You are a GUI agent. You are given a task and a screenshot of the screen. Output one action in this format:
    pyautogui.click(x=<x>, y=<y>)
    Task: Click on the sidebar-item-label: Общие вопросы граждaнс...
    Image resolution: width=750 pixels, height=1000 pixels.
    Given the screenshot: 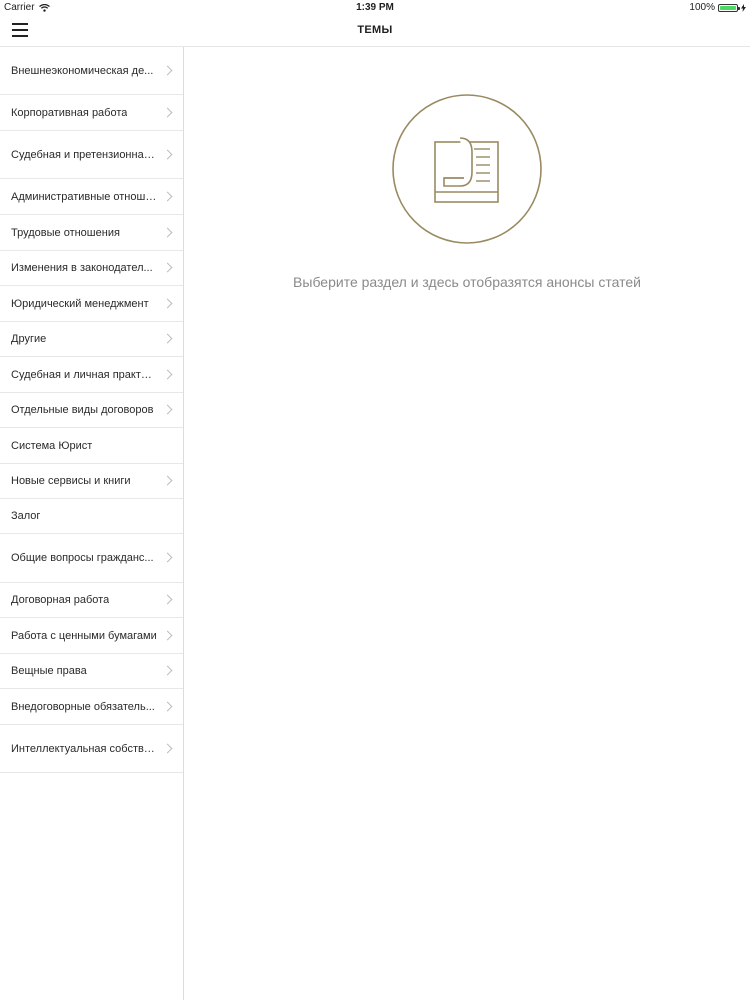 What is the action you would take?
    pyautogui.click(x=82, y=558)
    